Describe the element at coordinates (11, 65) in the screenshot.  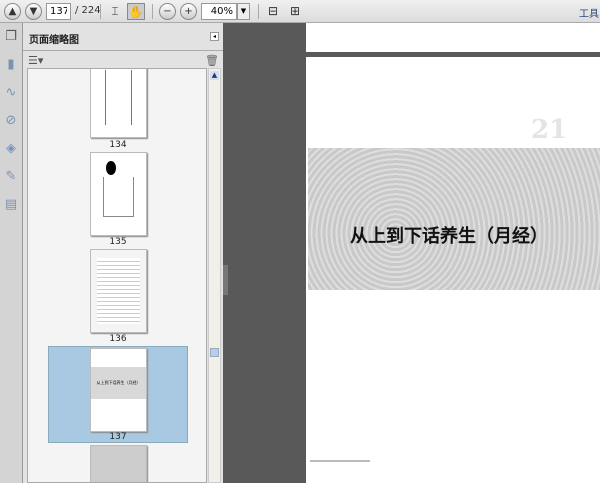
I see `bookmark-icon: ▮` at that location.